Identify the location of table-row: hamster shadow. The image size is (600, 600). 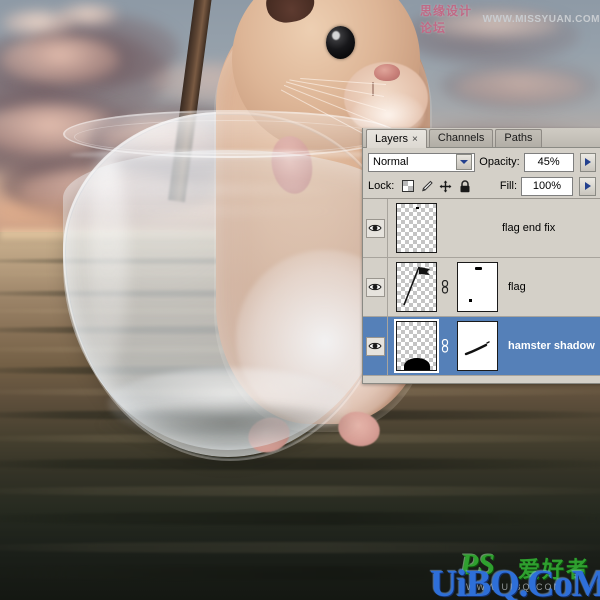
(481, 346).